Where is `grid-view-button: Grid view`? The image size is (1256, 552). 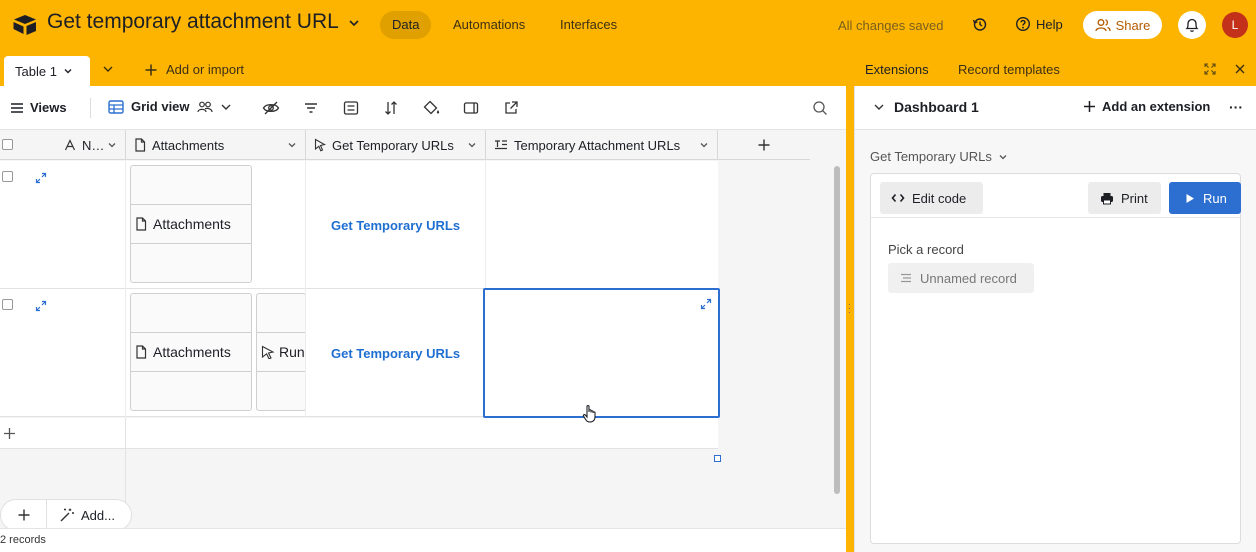 grid-view-button: Grid view is located at coordinates (170, 106).